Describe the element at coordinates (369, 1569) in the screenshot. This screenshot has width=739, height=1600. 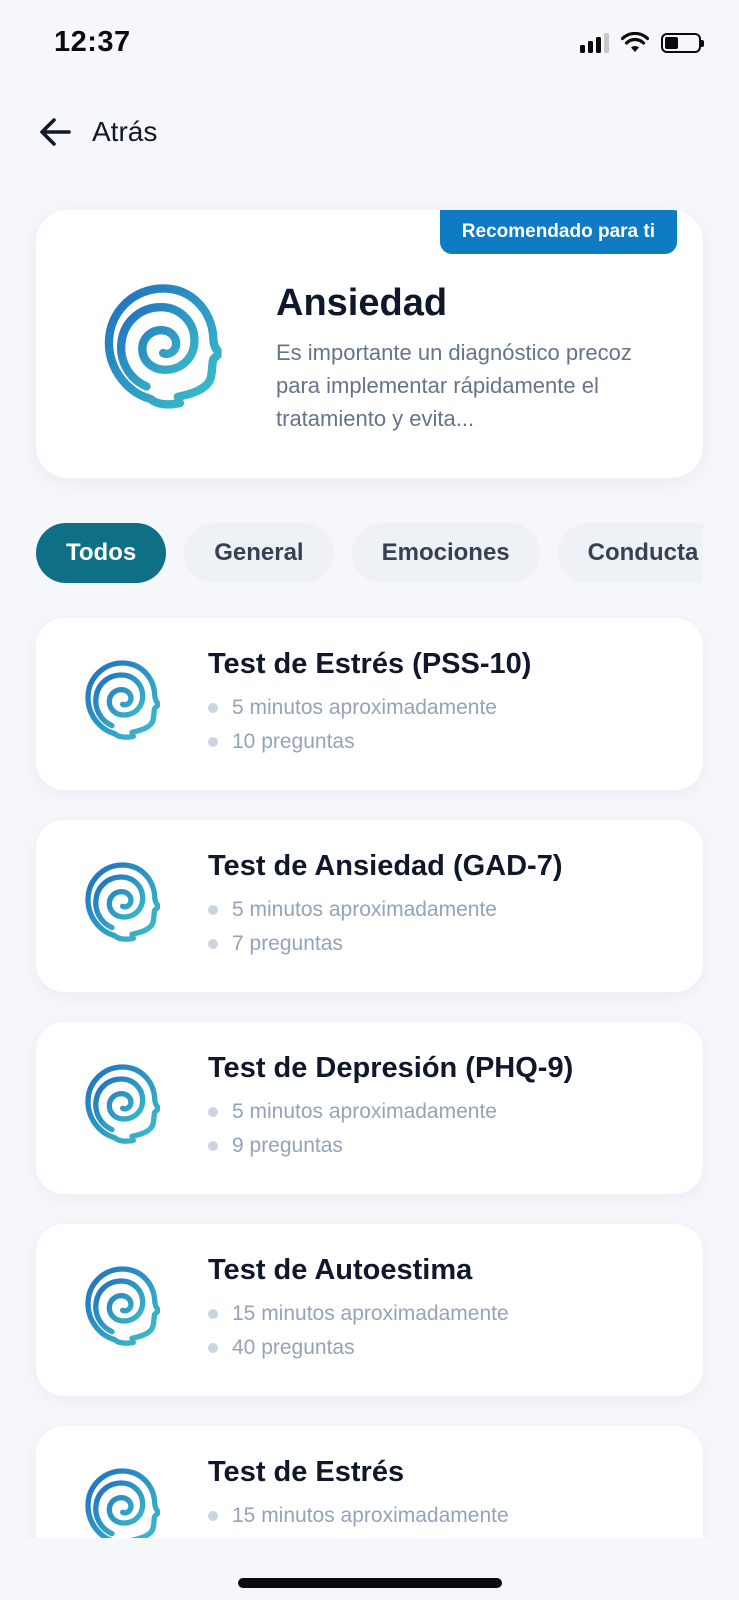
I see `bottom-safe-area` at that location.